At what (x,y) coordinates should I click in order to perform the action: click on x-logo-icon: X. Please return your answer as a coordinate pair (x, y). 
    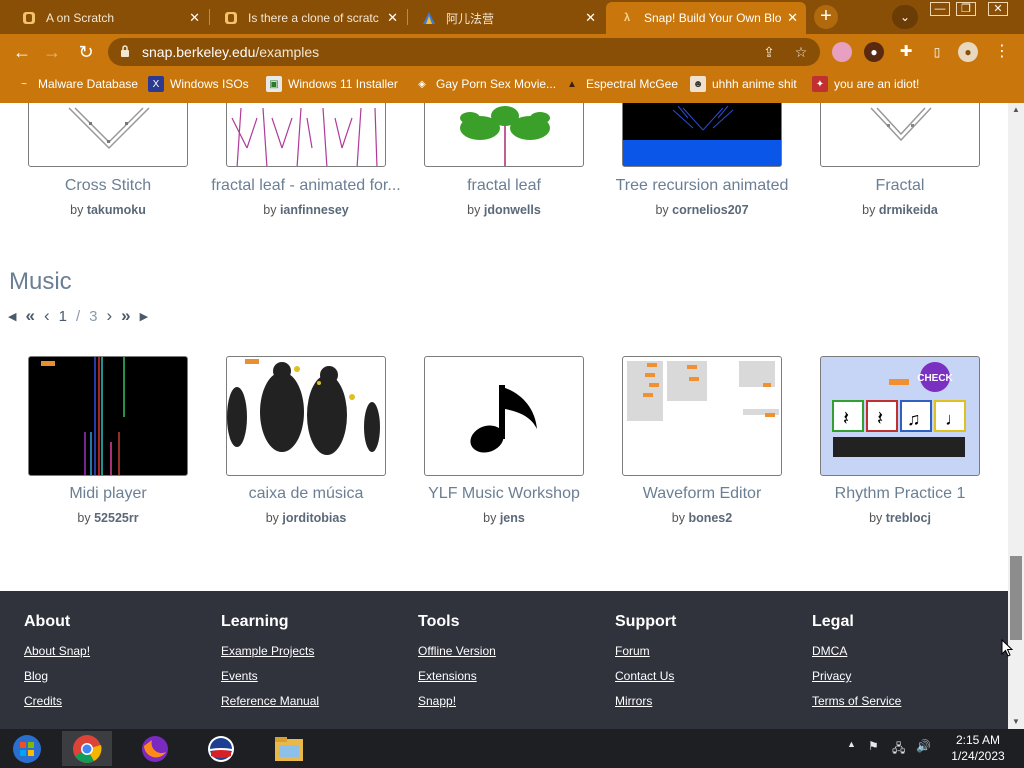
    Looking at the image, I should click on (156, 84).